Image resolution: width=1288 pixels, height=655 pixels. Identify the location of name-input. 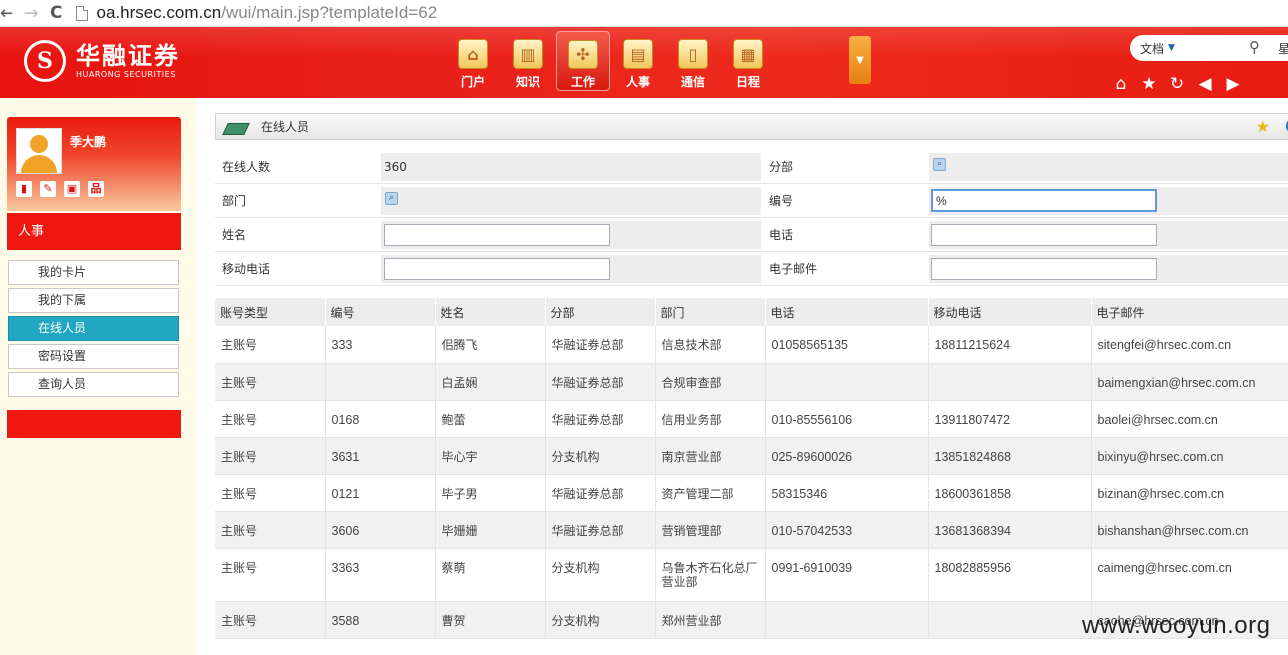
(497, 235).